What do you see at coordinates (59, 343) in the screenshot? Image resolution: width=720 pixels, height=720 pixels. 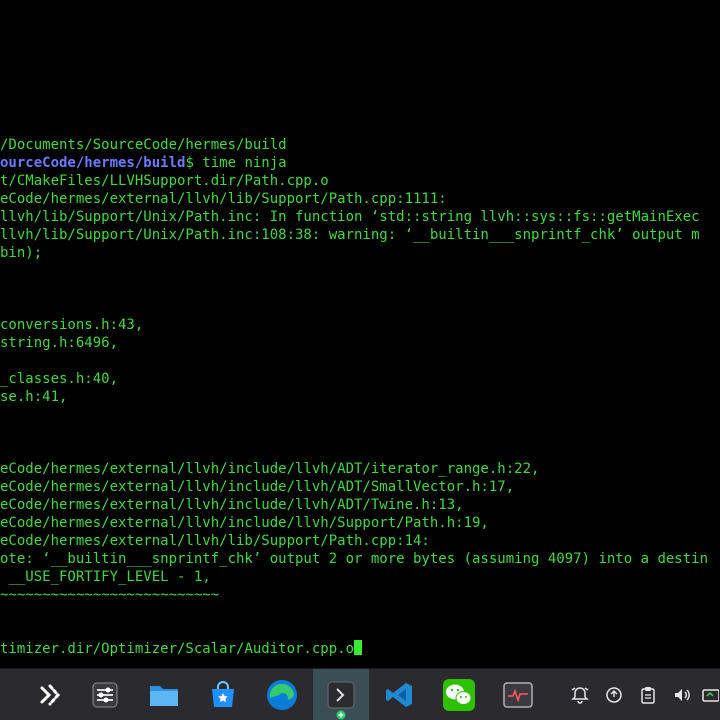 I see `terminal-line: string.h:6496,` at bounding box center [59, 343].